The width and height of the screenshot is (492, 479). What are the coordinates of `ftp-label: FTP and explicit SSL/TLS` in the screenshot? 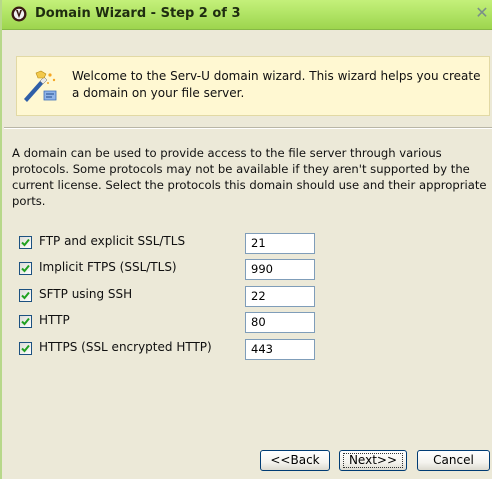 It's located at (112, 241).